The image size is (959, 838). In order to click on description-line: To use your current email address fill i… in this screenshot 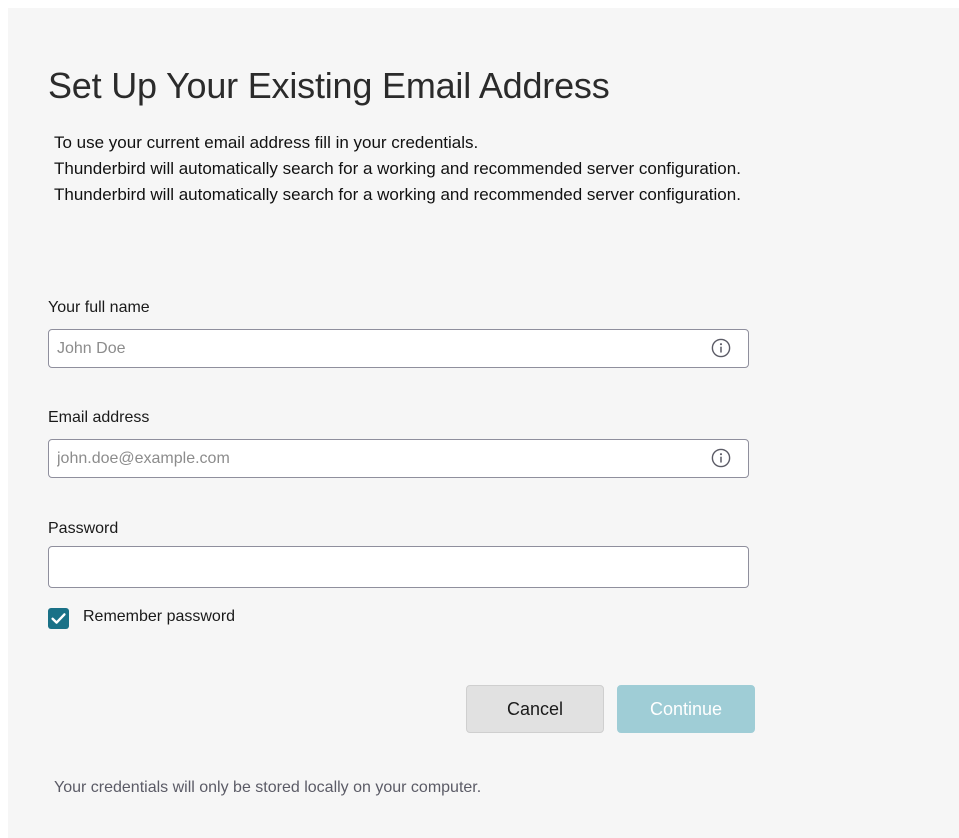, I will do `click(266, 142)`.